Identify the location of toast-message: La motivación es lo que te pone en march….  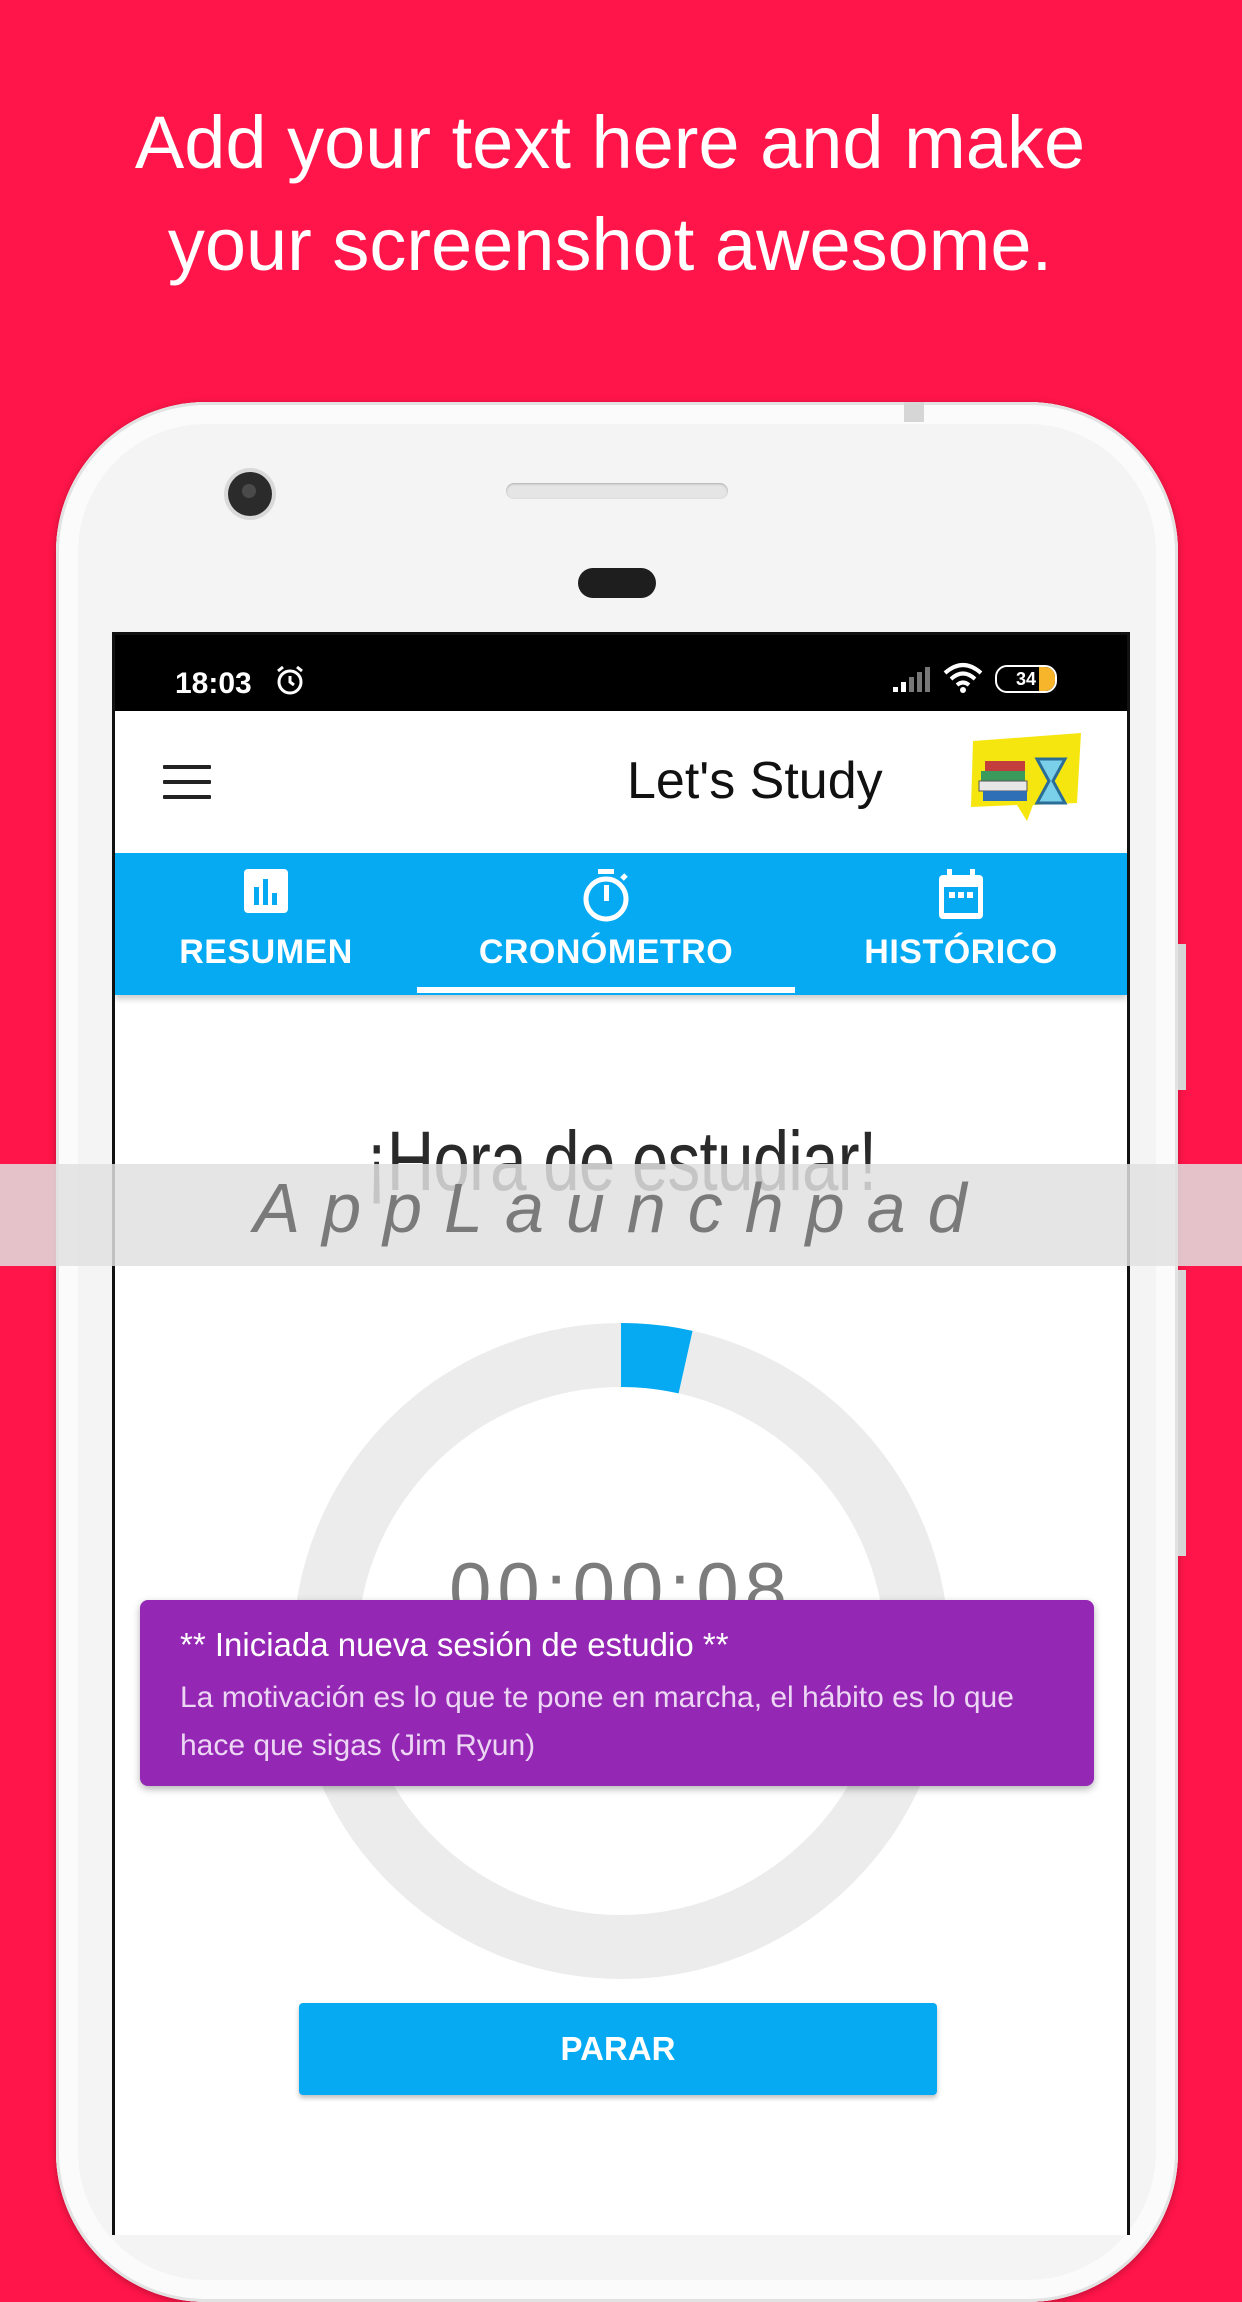
(597, 1721).